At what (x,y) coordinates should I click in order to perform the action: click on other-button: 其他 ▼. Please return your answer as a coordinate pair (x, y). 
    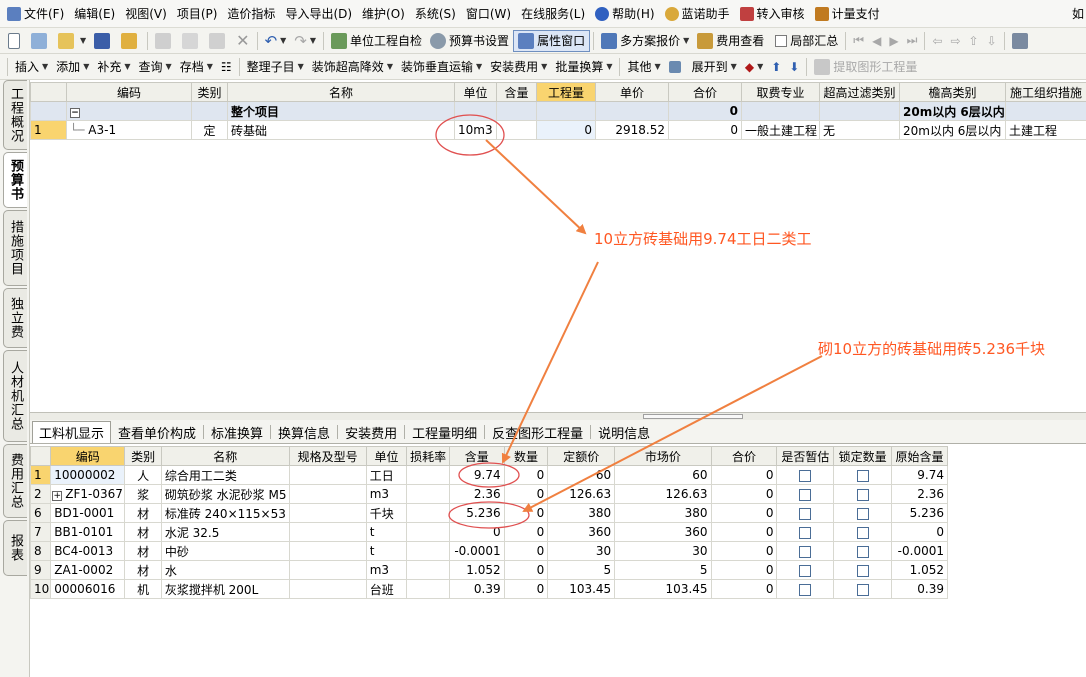
    Looking at the image, I should click on (643, 67).